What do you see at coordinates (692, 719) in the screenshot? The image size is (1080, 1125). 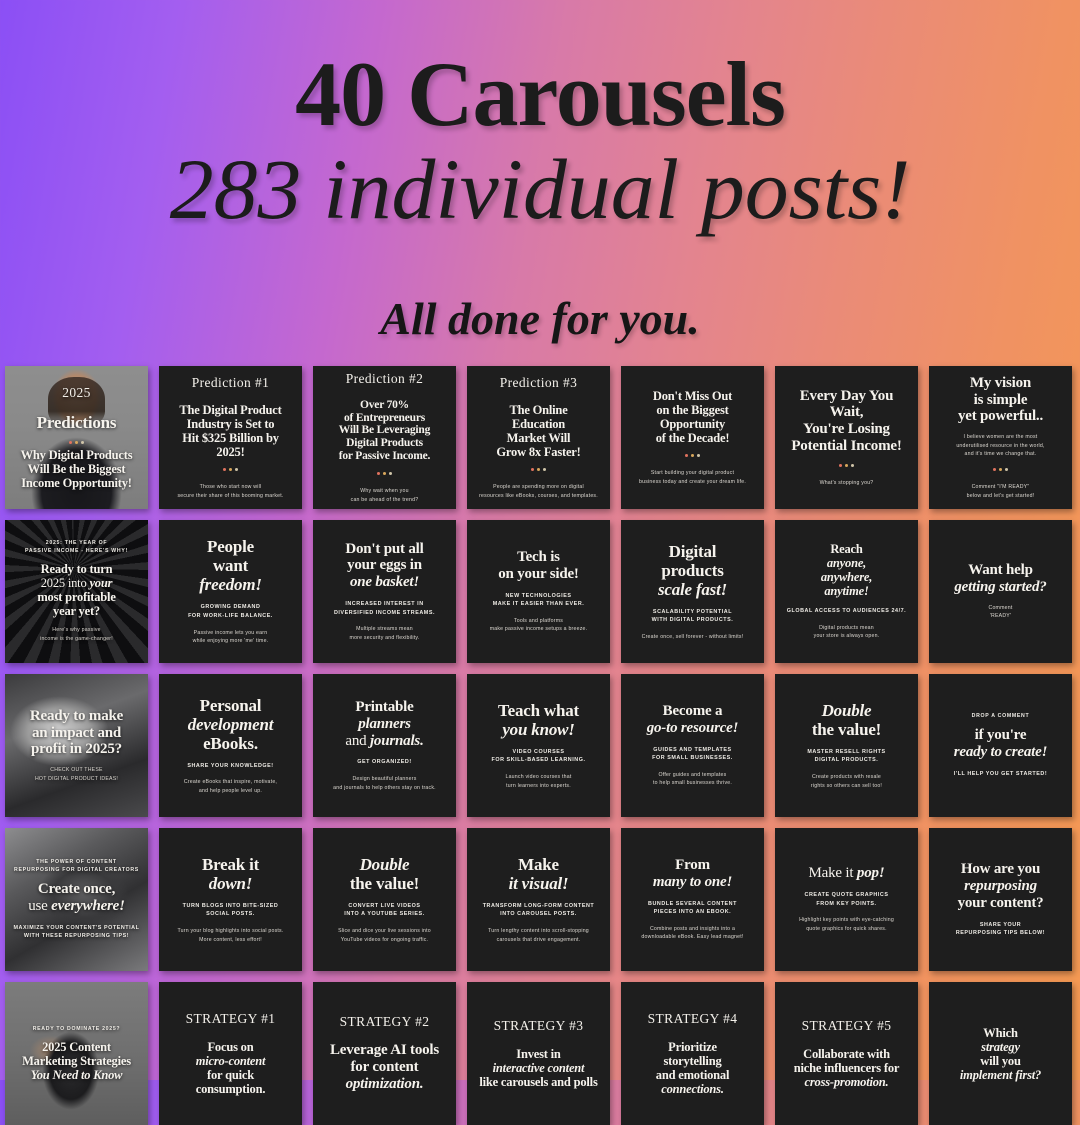 I see `tile-headline: Become a go-to resource!` at bounding box center [692, 719].